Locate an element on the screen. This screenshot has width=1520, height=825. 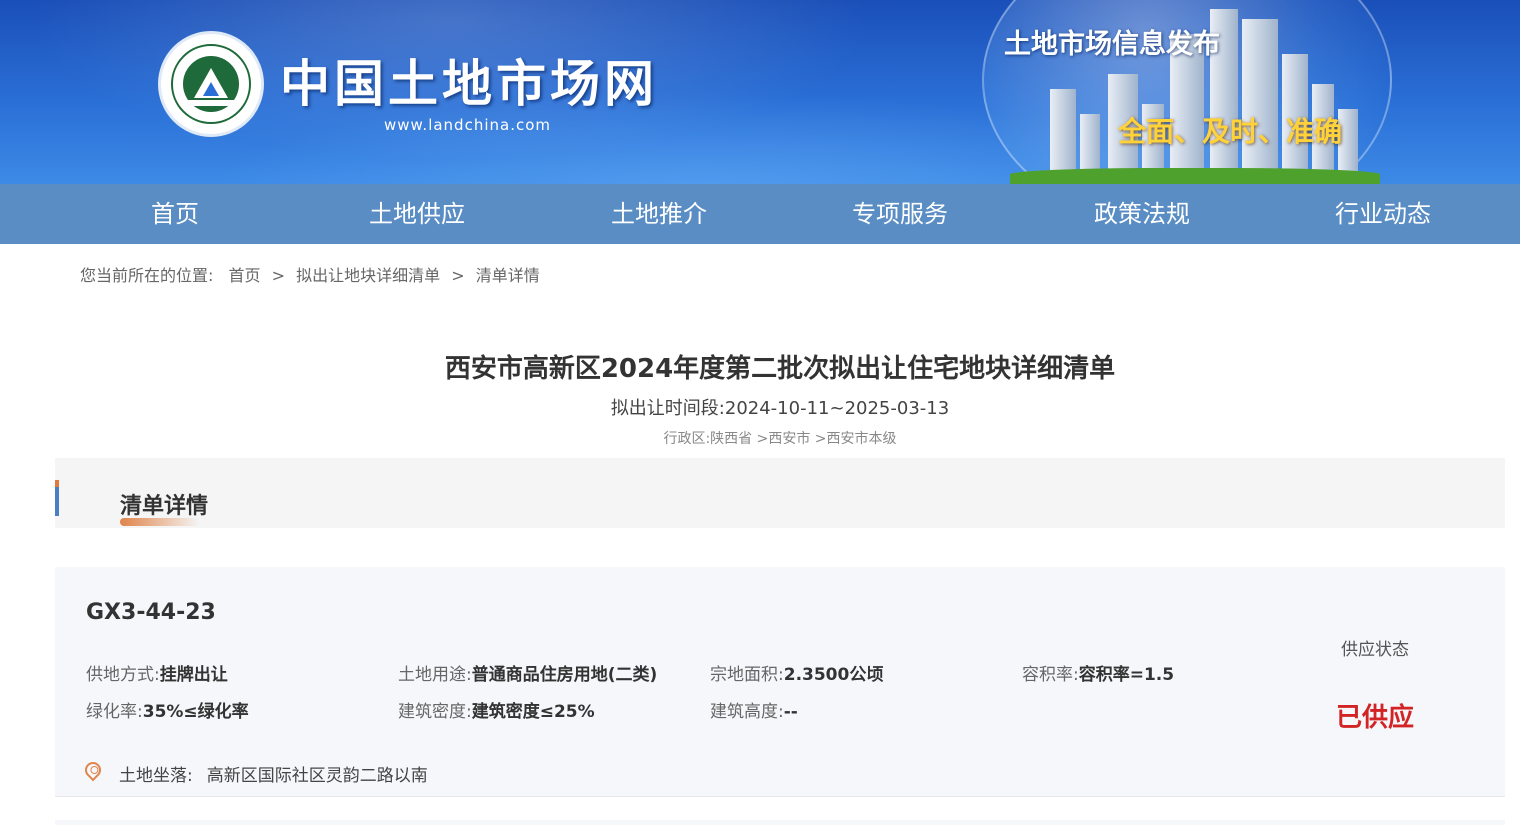
field-building-density: 建筑密度:建筑密度≤25% is located at coordinates (496, 709).